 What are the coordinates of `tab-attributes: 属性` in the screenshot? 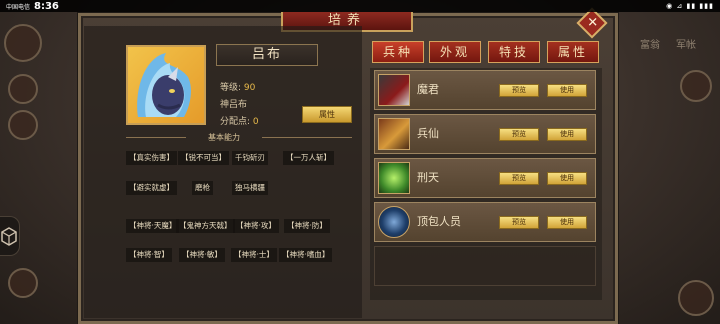 It's located at (573, 52).